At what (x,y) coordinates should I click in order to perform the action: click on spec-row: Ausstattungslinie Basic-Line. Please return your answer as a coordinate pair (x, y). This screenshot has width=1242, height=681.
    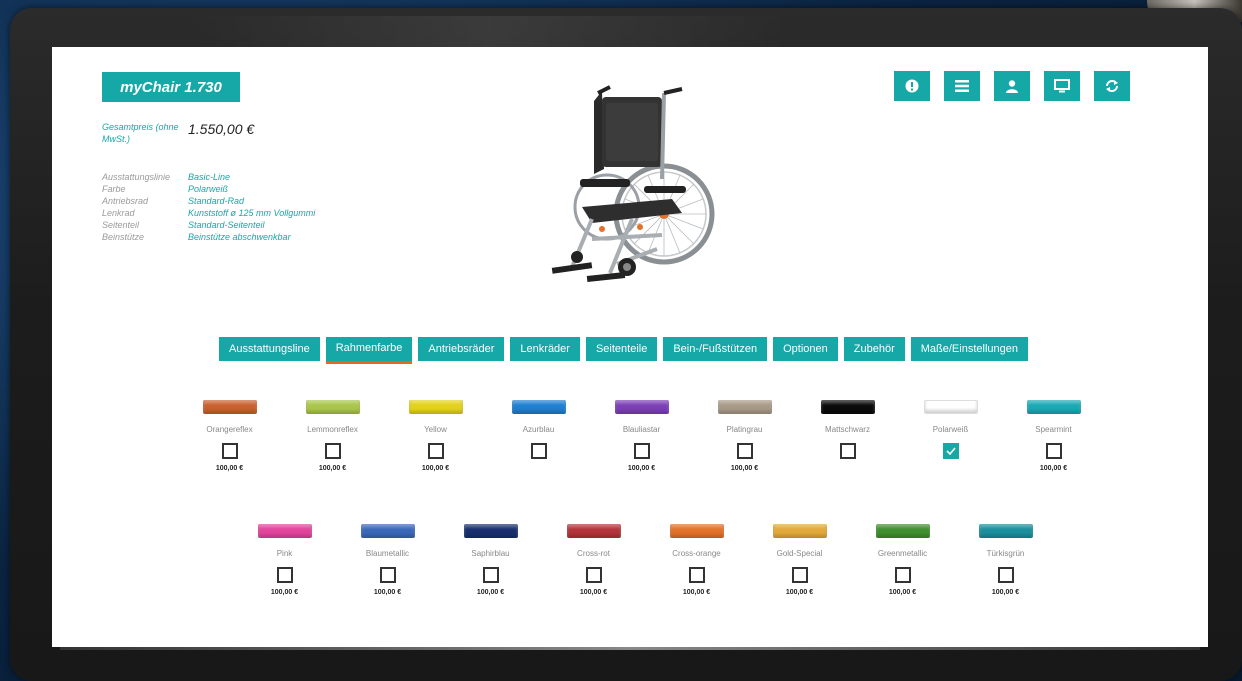
    Looking at the image, I should click on (252, 177).